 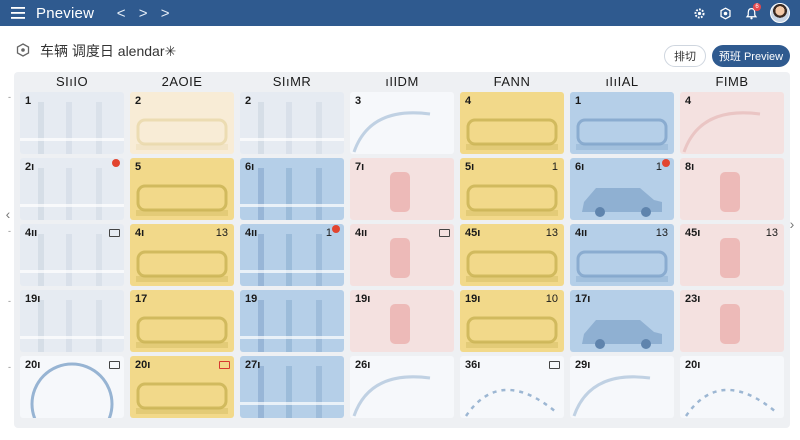 I want to click on sort-button: 排切, so click(x=685, y=56).